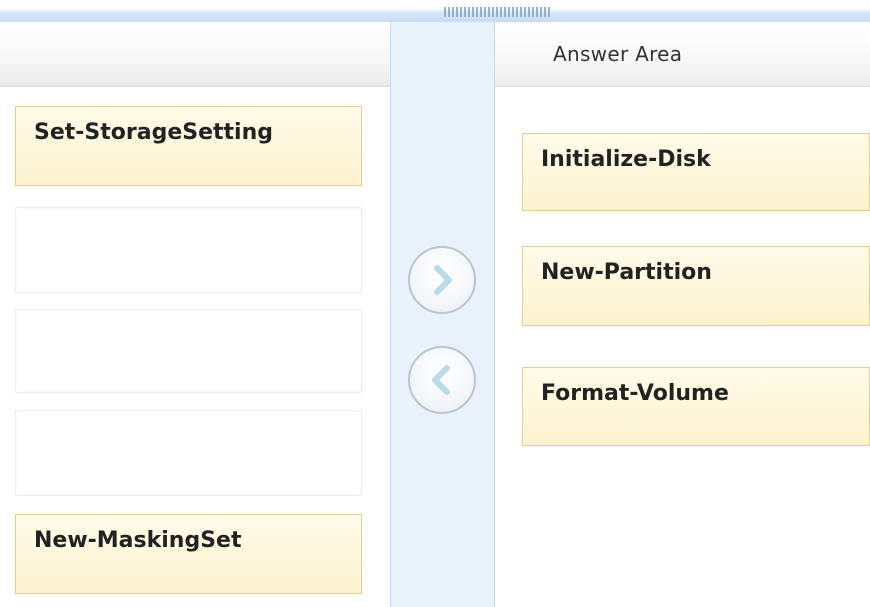  What do you see at coordinates (138, 540) in the screenshot?
I see `source-item-label: New-MaskingSet` at bounding box center [138, 540].